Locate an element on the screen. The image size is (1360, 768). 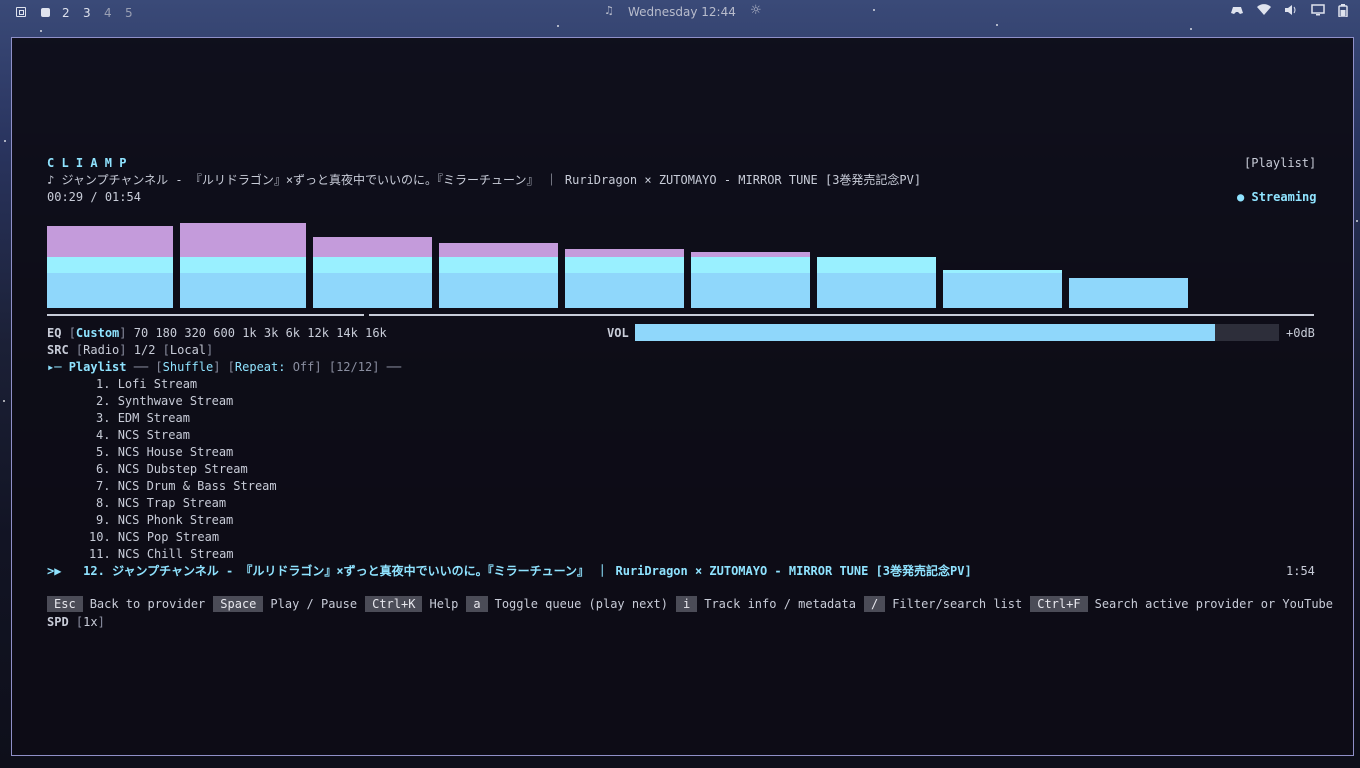
shortcut-key: Space is located at coordinates (238, 604).